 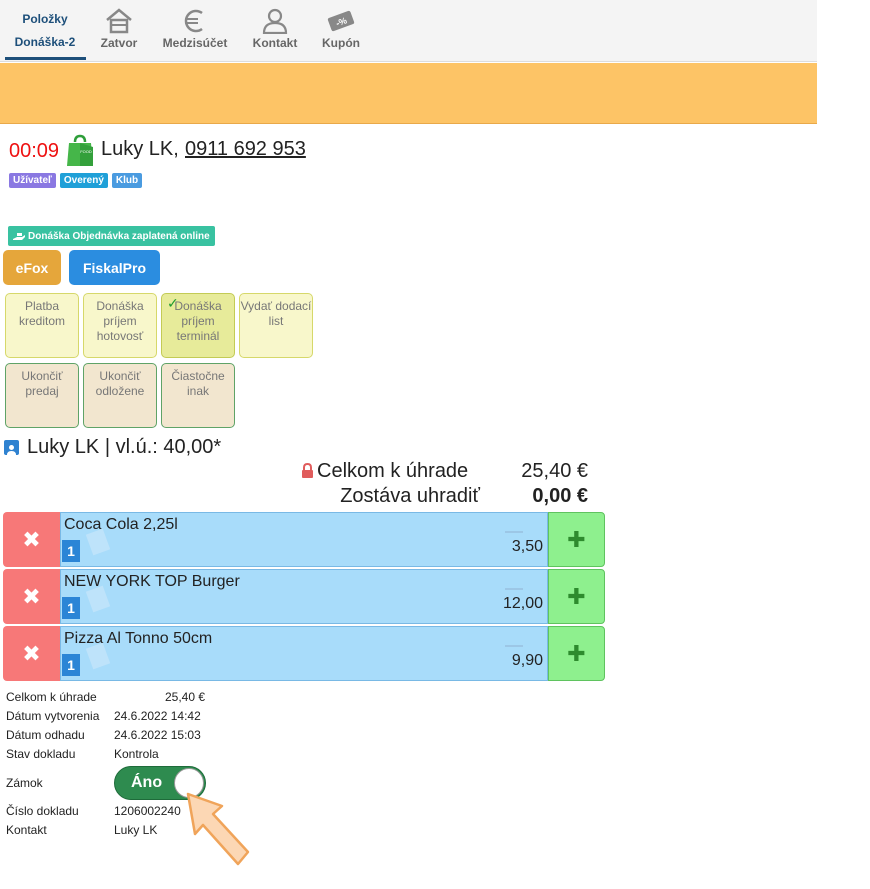 I want to click on pay-terminal-button: ✓ Donáška príjem terminál, so click(x=198, y=325).